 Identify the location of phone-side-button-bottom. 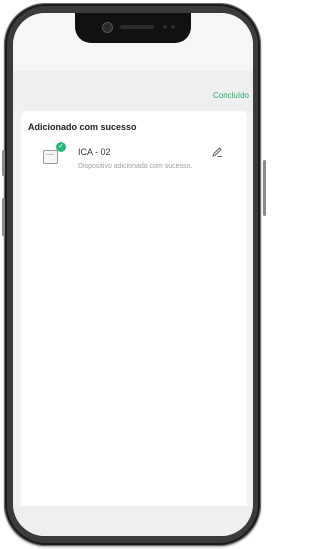
(3, 217).